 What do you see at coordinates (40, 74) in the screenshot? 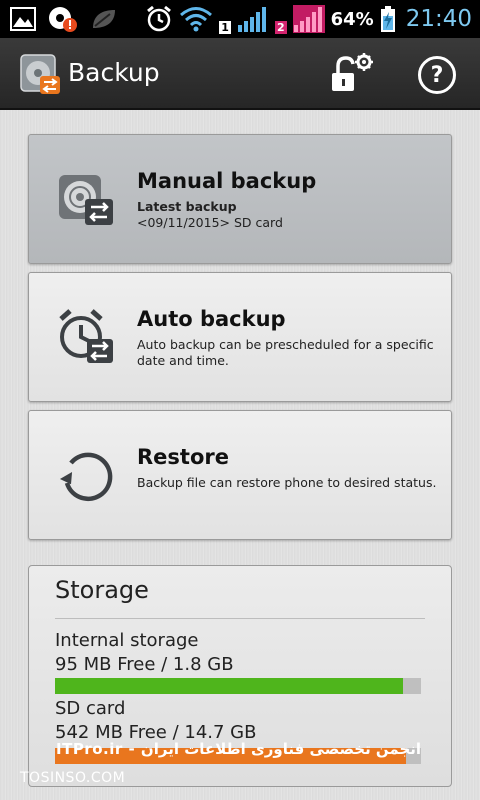
I see `backup-app-icon` at bounding box center [40, 74].